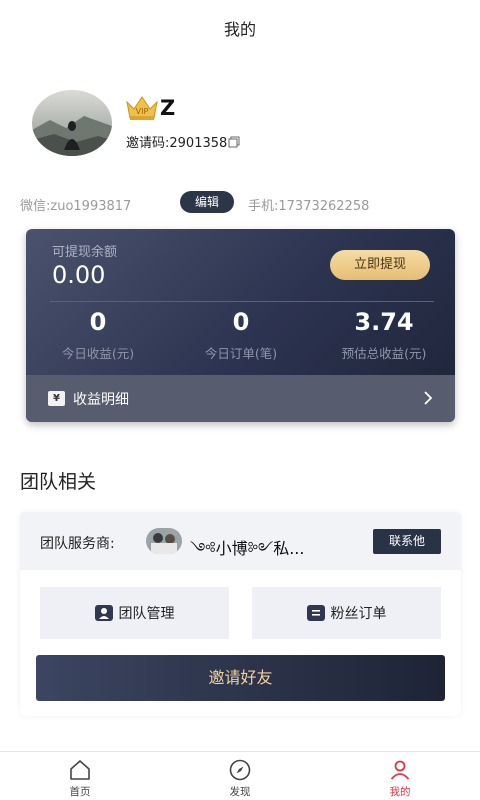  What do you see at coordinates (146, 614) in the screenshot?
I see `tile-label: 团队管理` at bounding box center [146, 614].